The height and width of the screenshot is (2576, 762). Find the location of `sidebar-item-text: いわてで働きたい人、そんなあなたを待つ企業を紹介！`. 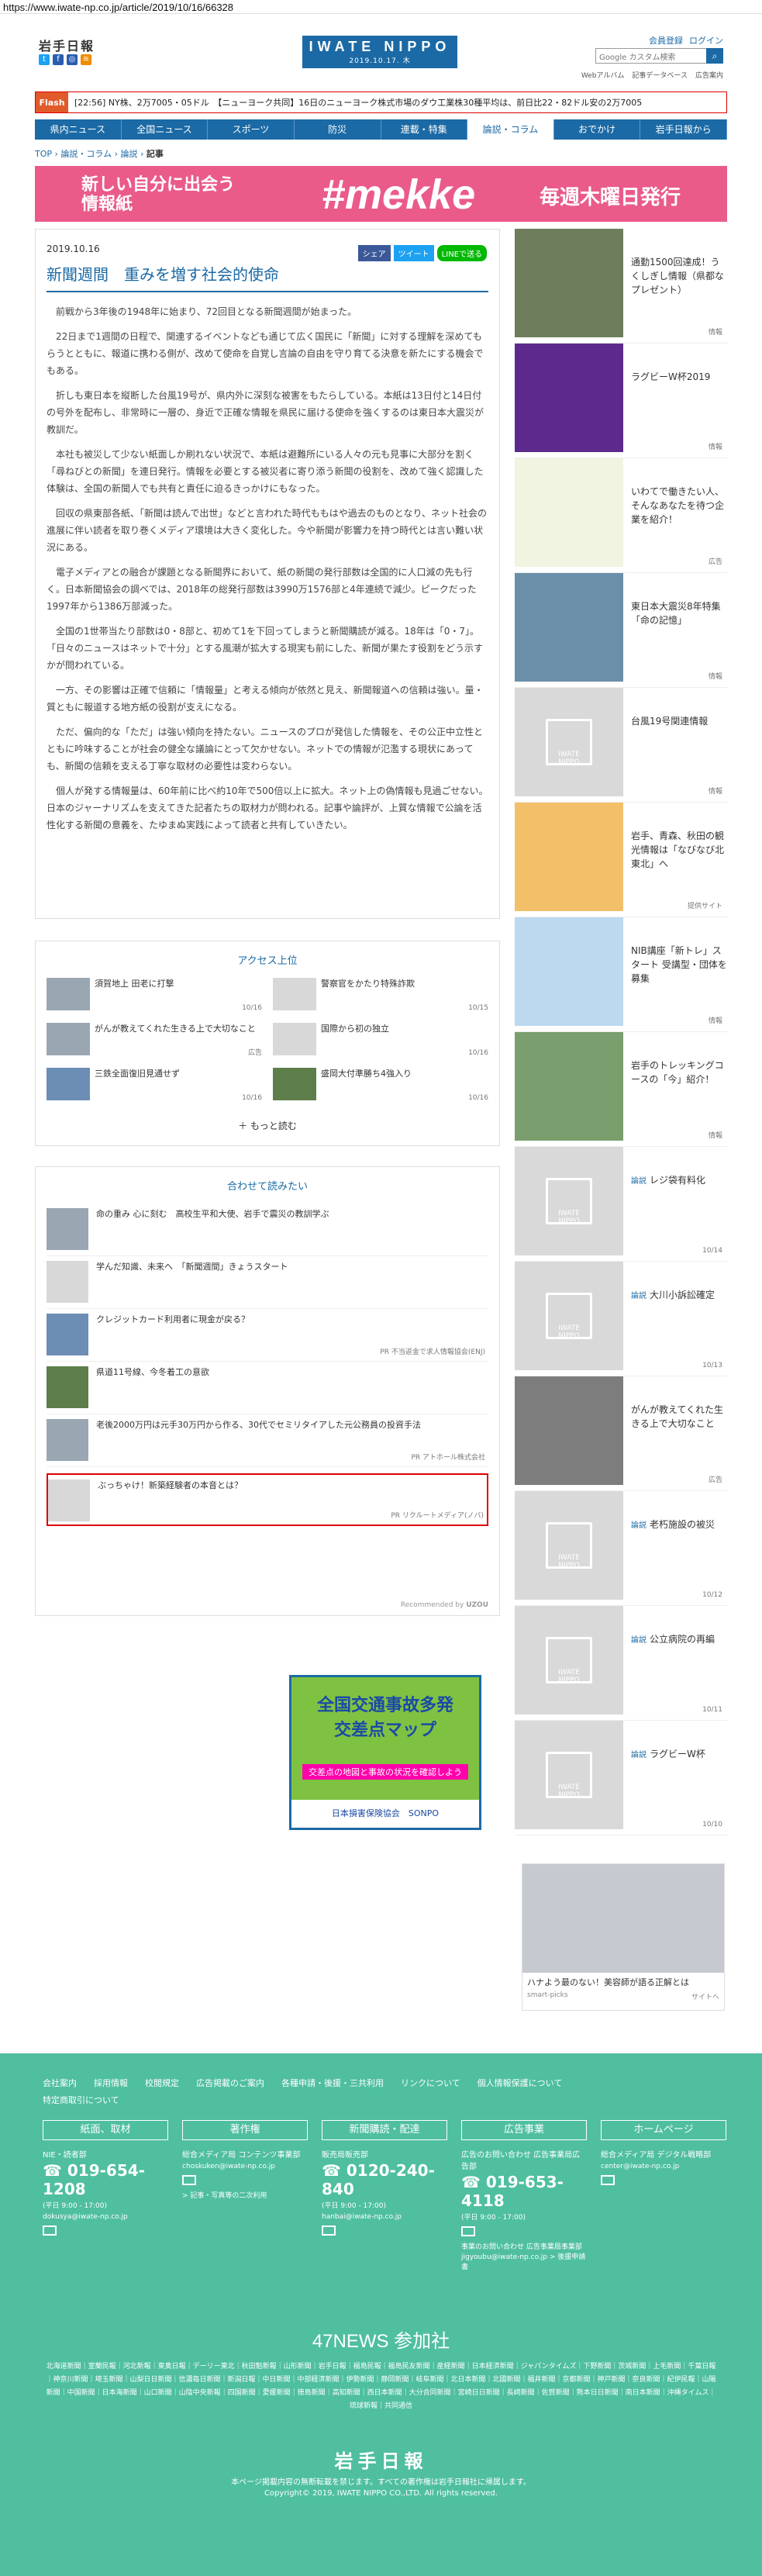

sidebar-item-text: いわてで働きたい人、そんなあなたを待つ企業を紹介！ is located at coordinates (675, 515).